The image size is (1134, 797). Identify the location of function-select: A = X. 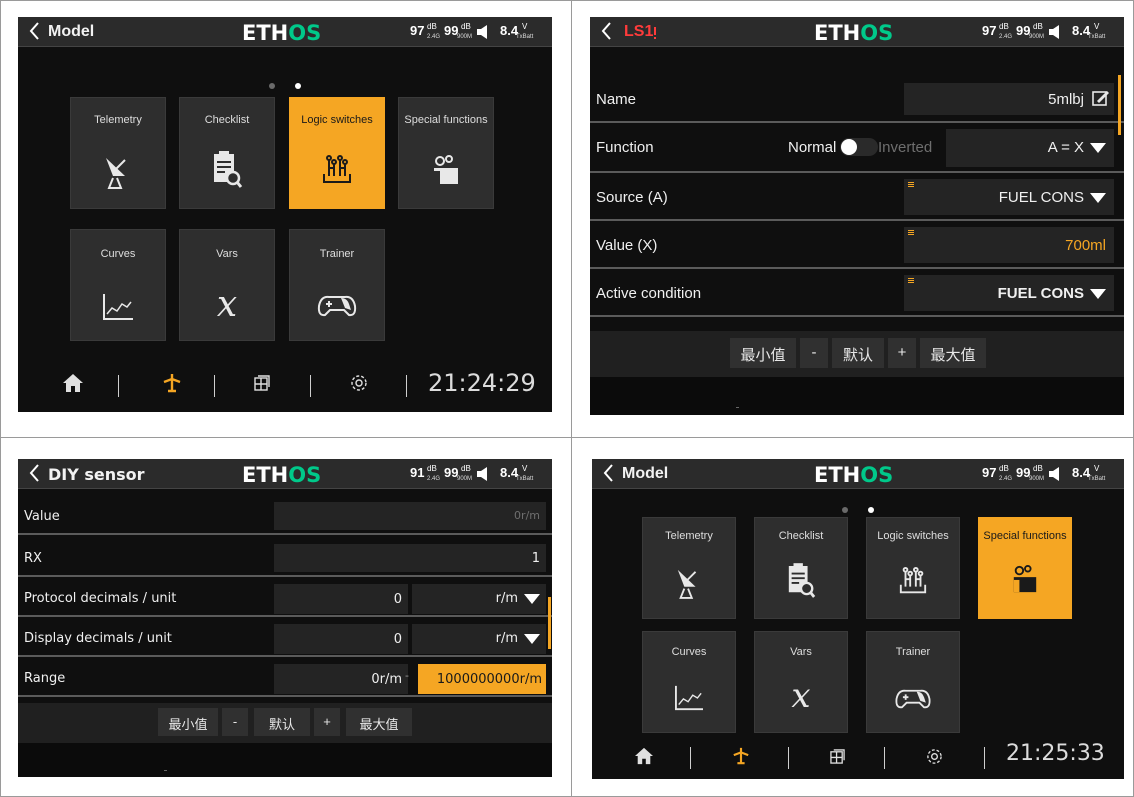
(1030, 148).